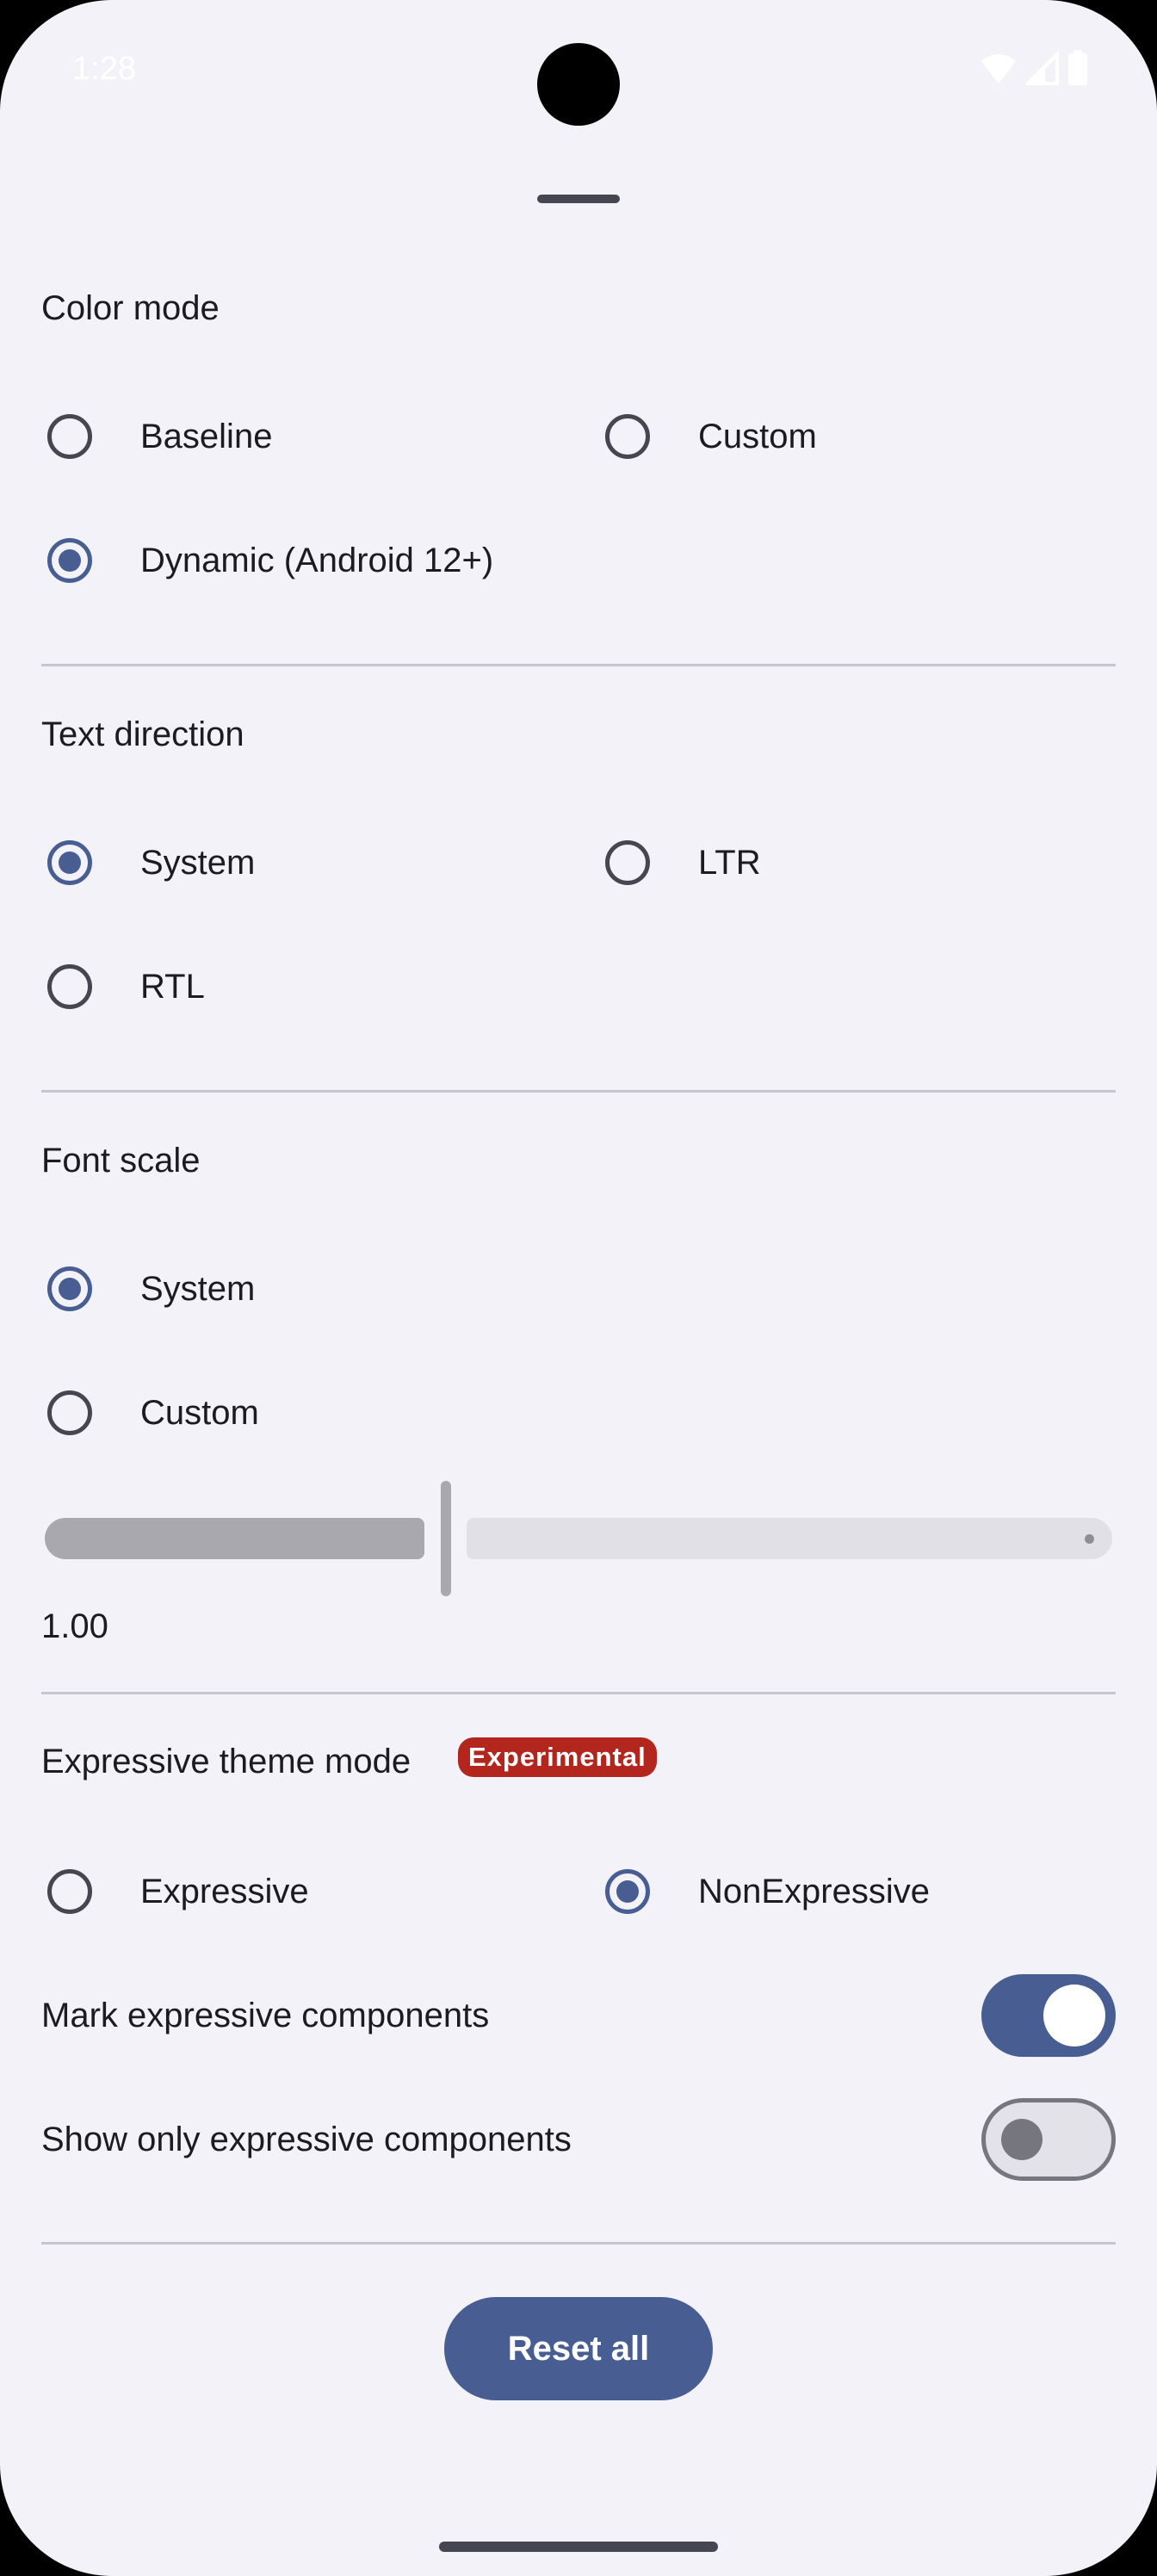  I want to click on camera-cutout, so click(579, 84).